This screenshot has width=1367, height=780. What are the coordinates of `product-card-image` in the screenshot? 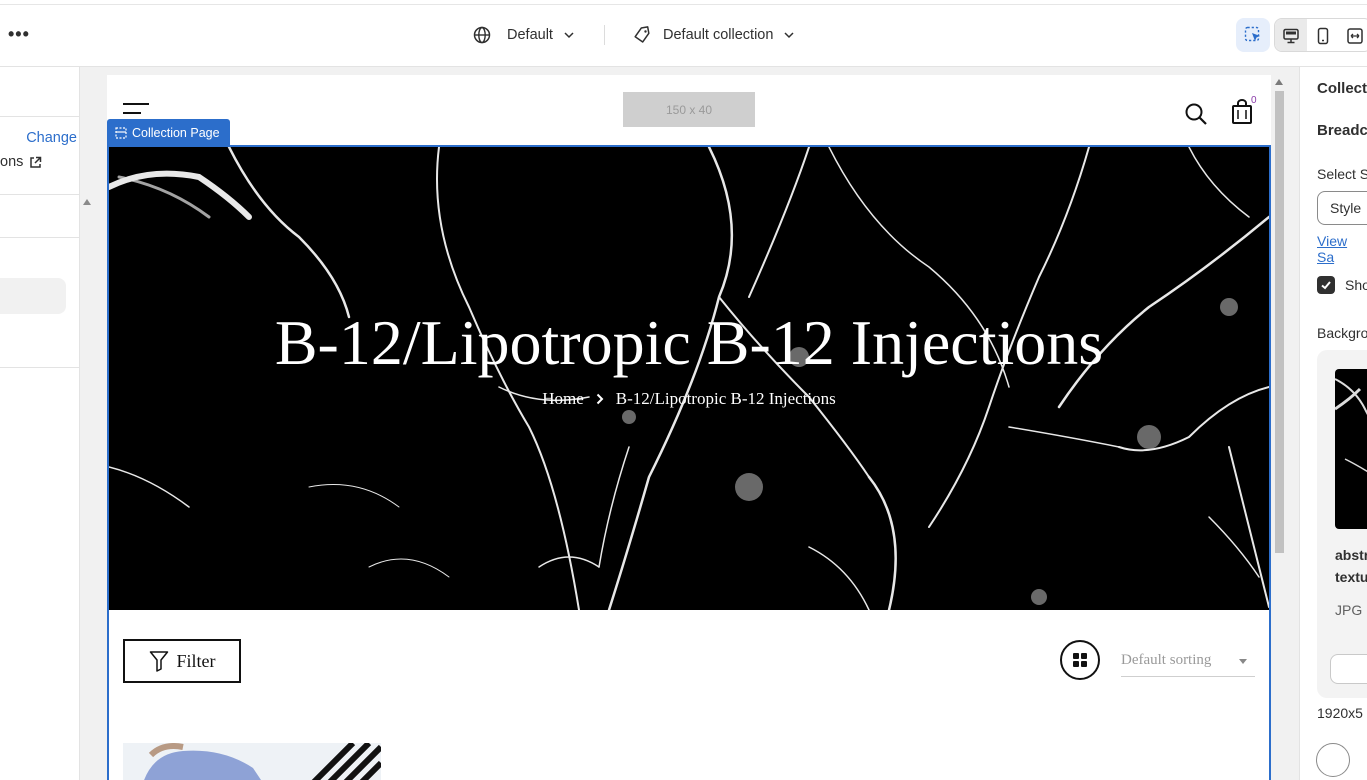 It's located at (252, 761).